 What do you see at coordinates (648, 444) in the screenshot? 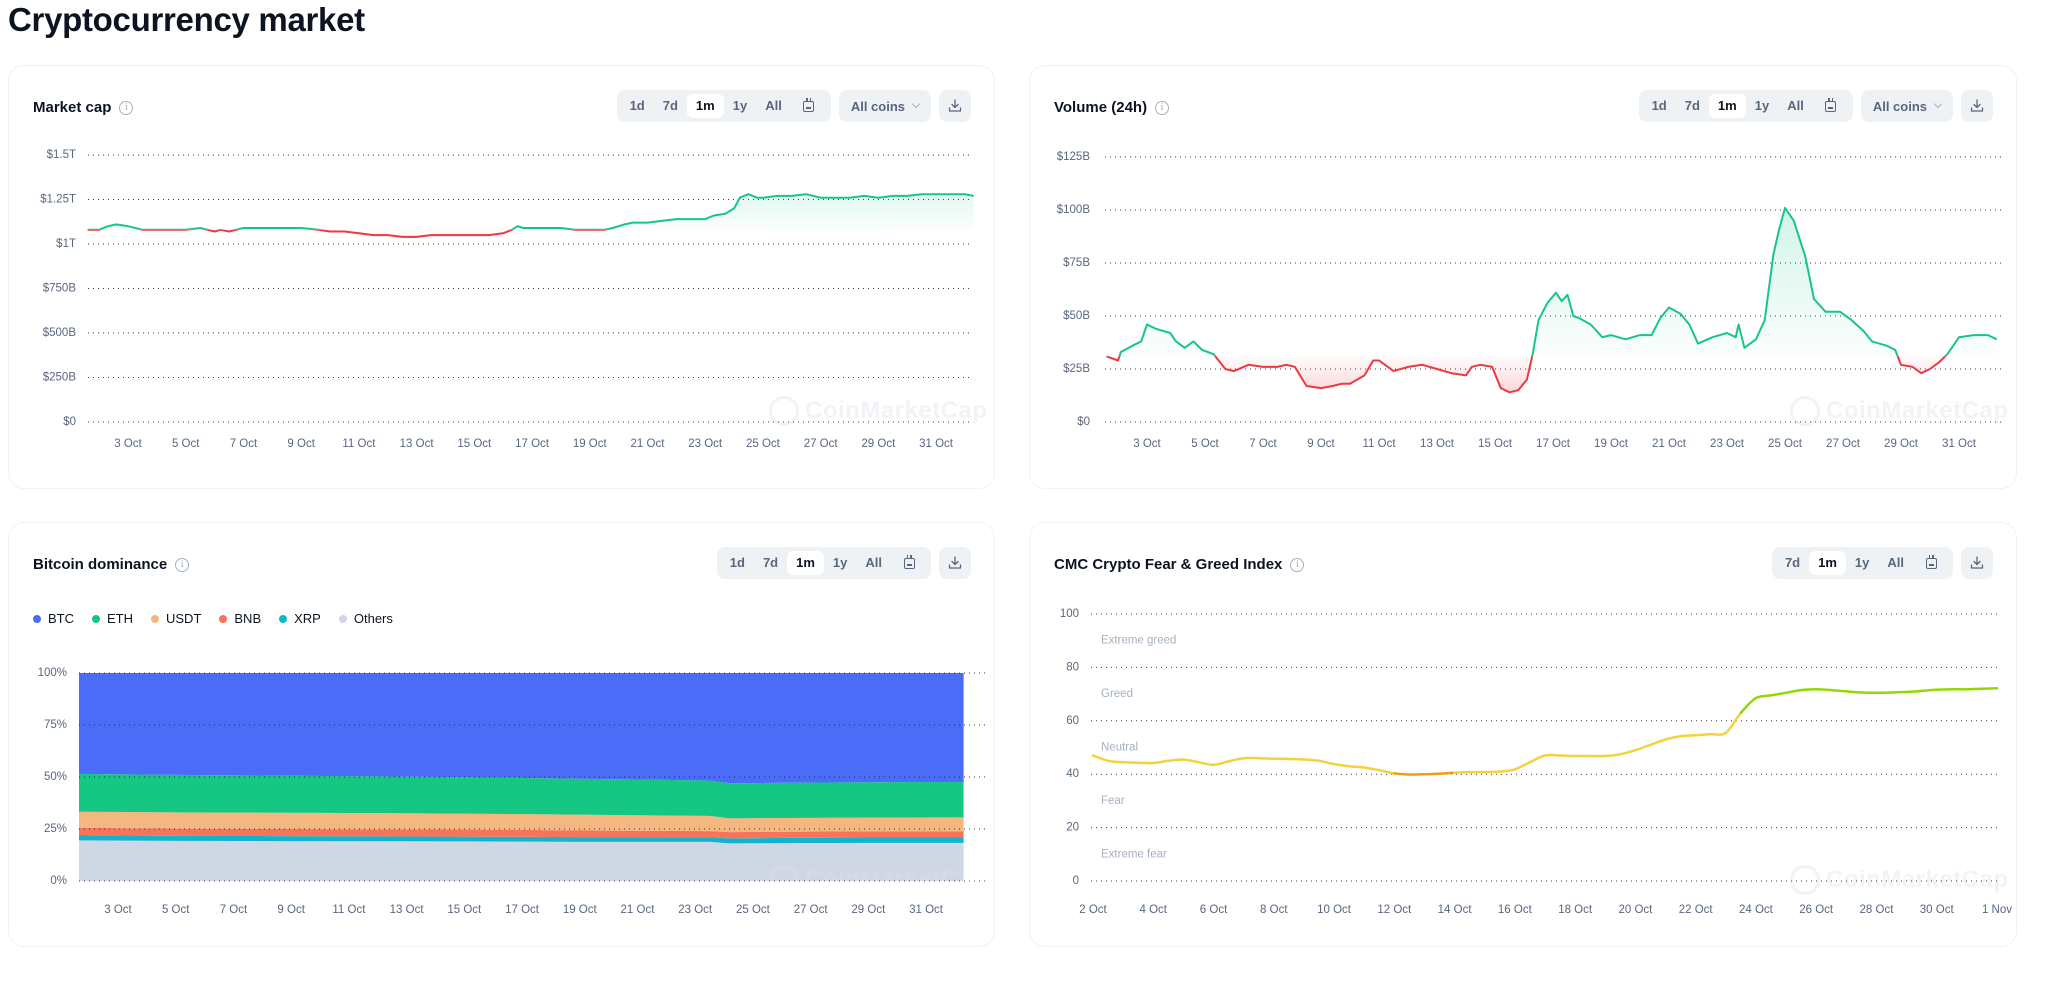
I see `market-cap-x-tick-label: 21 Oct` at bounding box center [648, 444].